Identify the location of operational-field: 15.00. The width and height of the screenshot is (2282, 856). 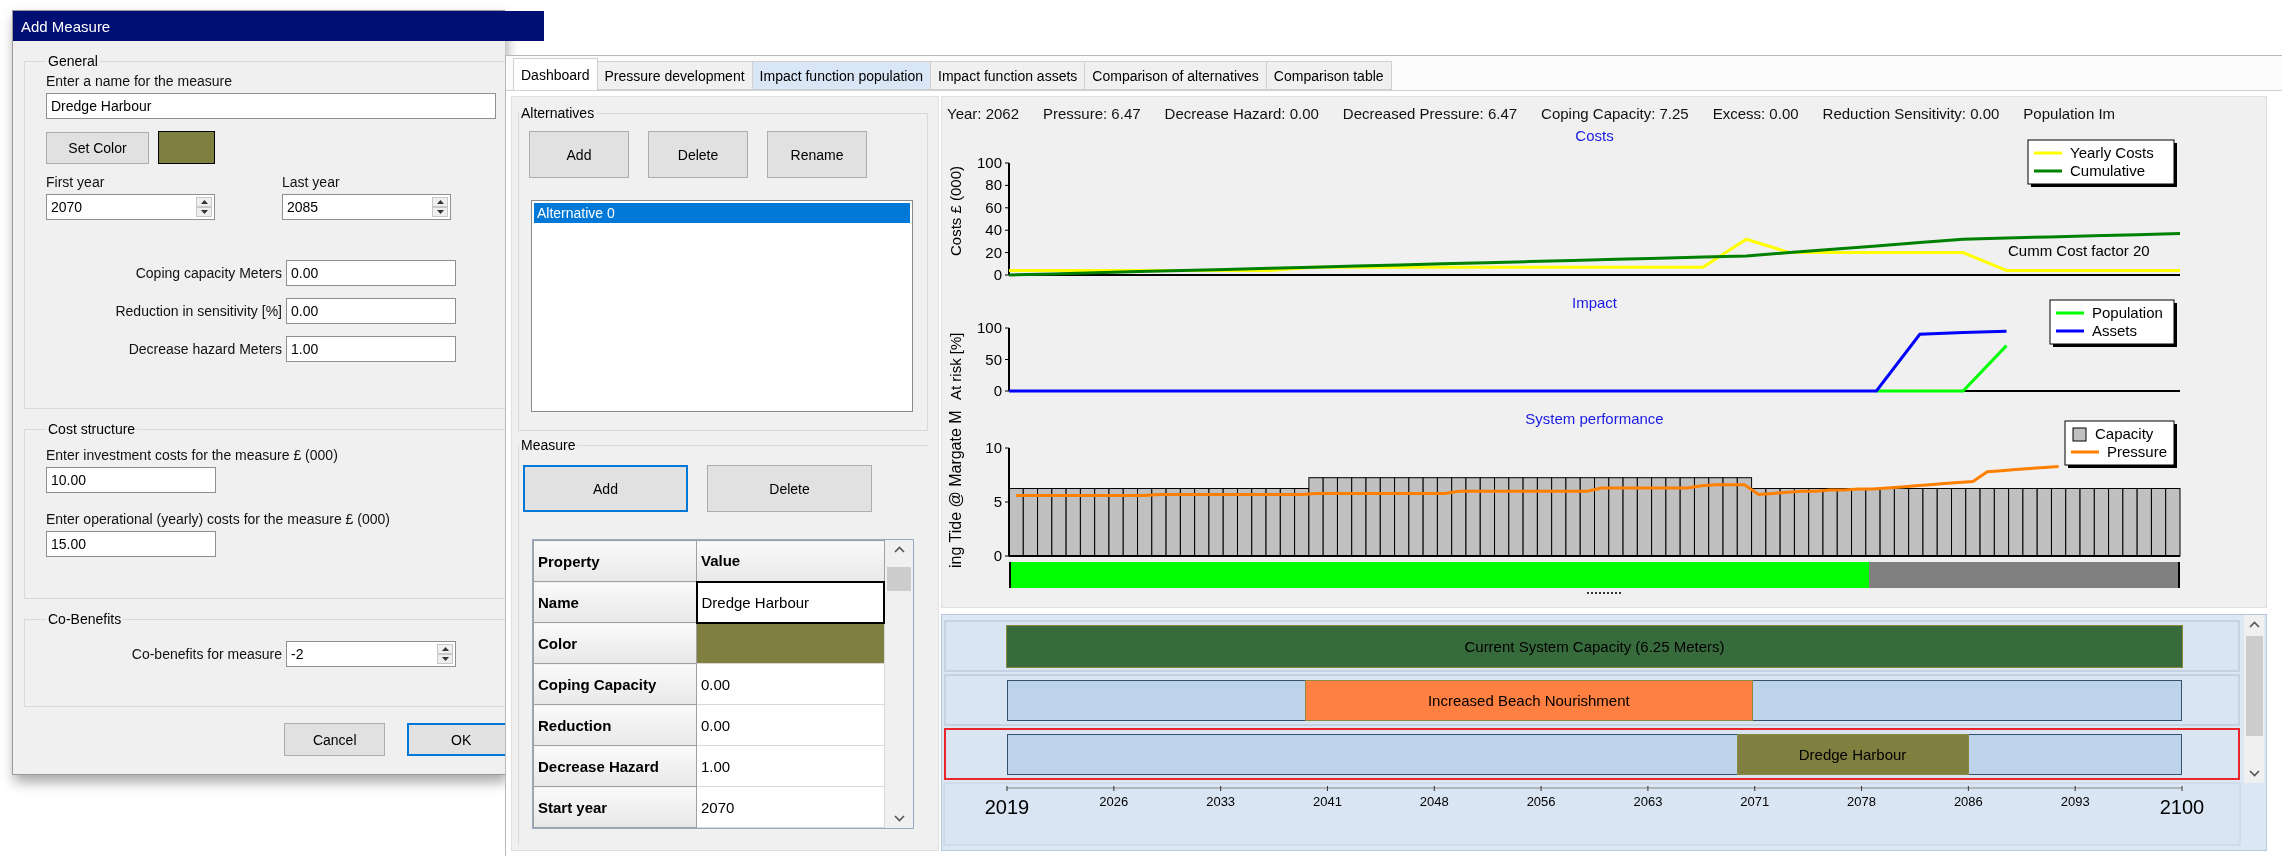
(131, 544).